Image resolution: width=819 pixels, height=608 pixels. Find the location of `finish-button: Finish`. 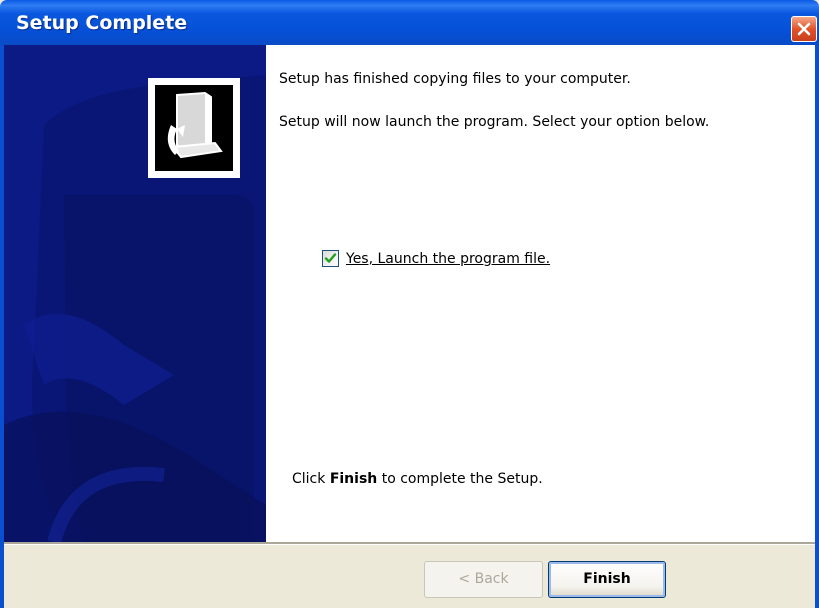

finish-button: Finish is located at coordinates (607, 579).